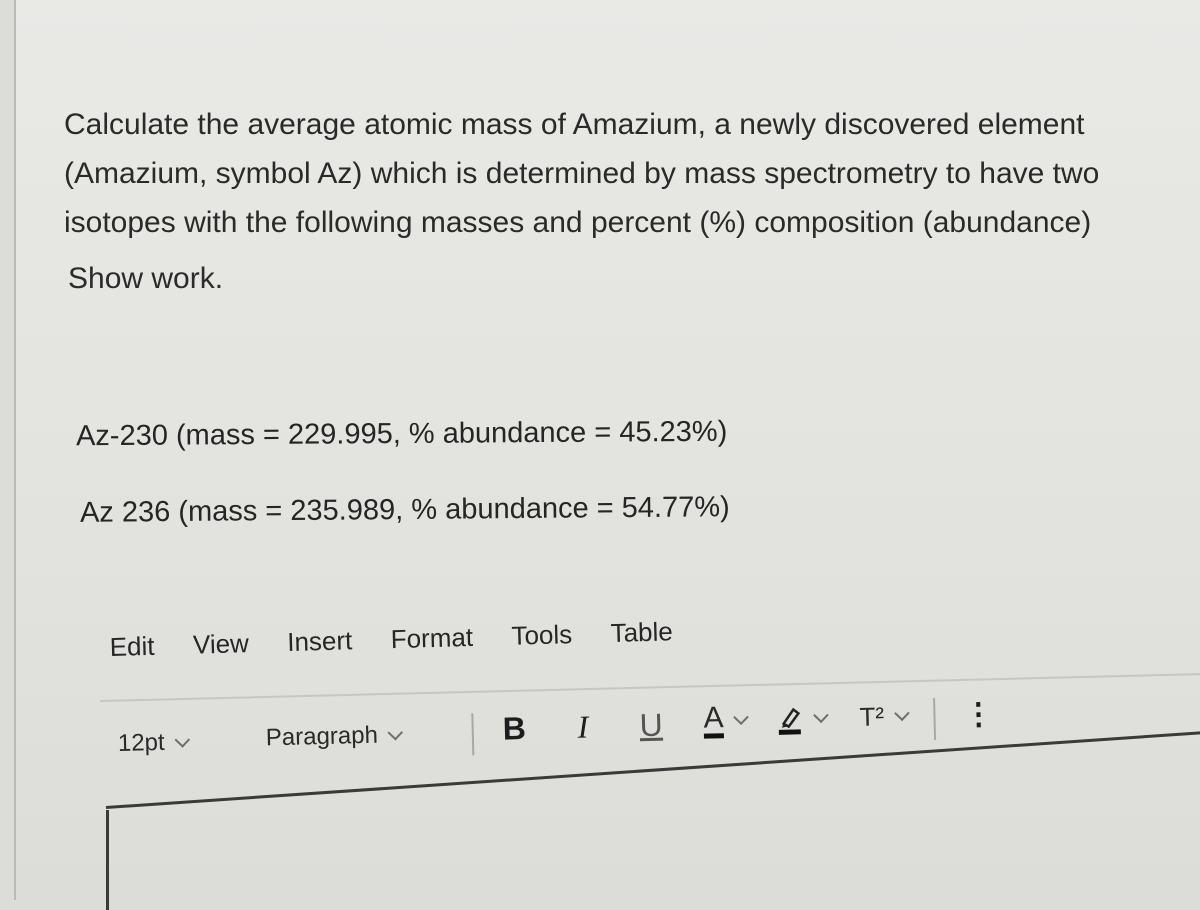  I want to click on menu-format: Format, so click(431, 638).